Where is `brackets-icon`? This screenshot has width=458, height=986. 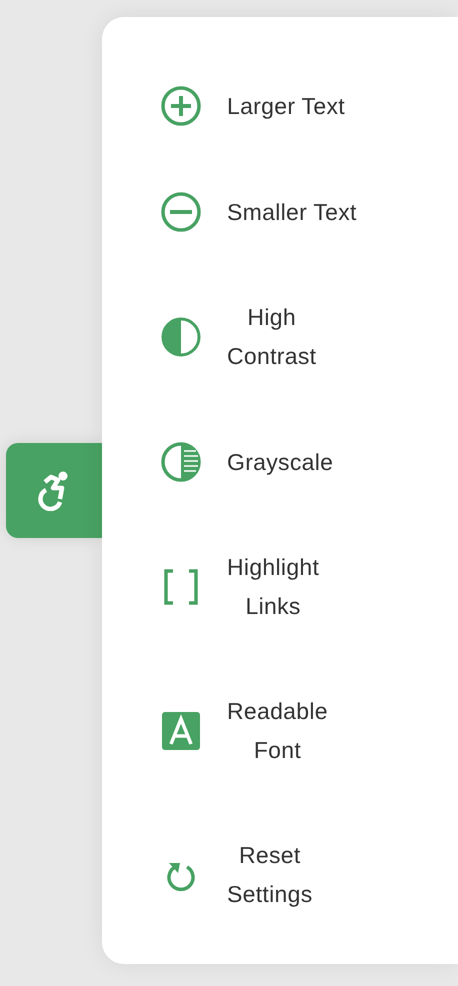 brackets-icon is located at coordinates (181, 587).